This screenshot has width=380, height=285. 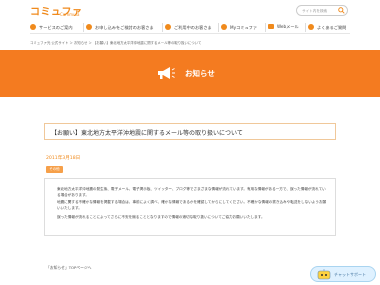 What do you see at coordinates (224, 27) in the screenshot?
I see `heart-icon` at bounding box center [224, 27].